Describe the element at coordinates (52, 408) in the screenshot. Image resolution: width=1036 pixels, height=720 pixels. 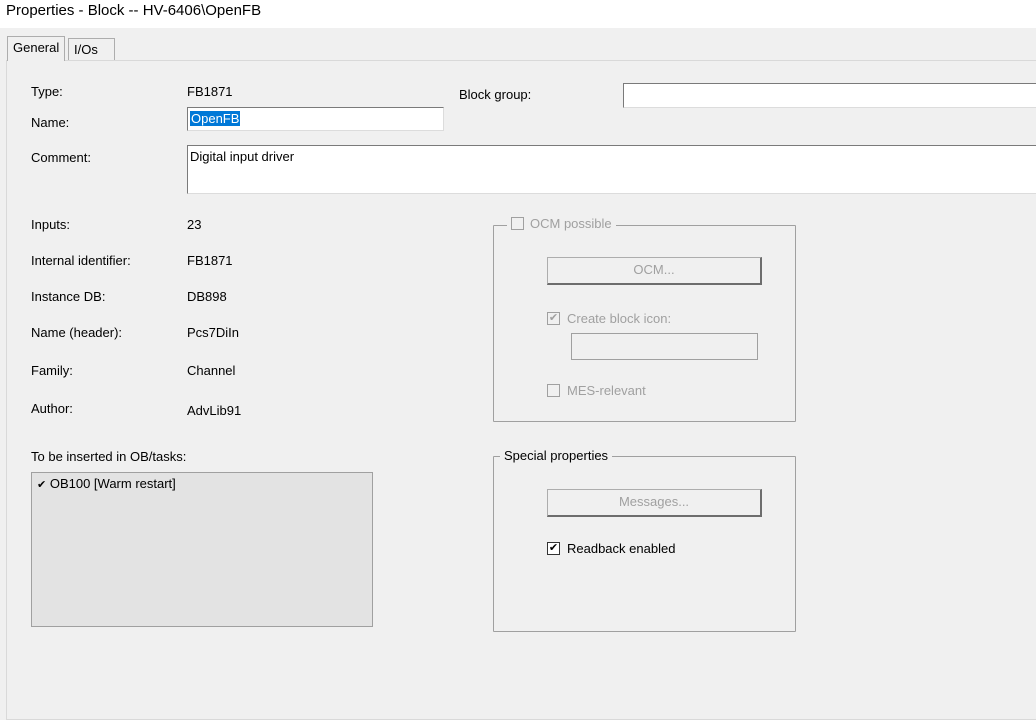
I see `author-label: Author:` at that location.